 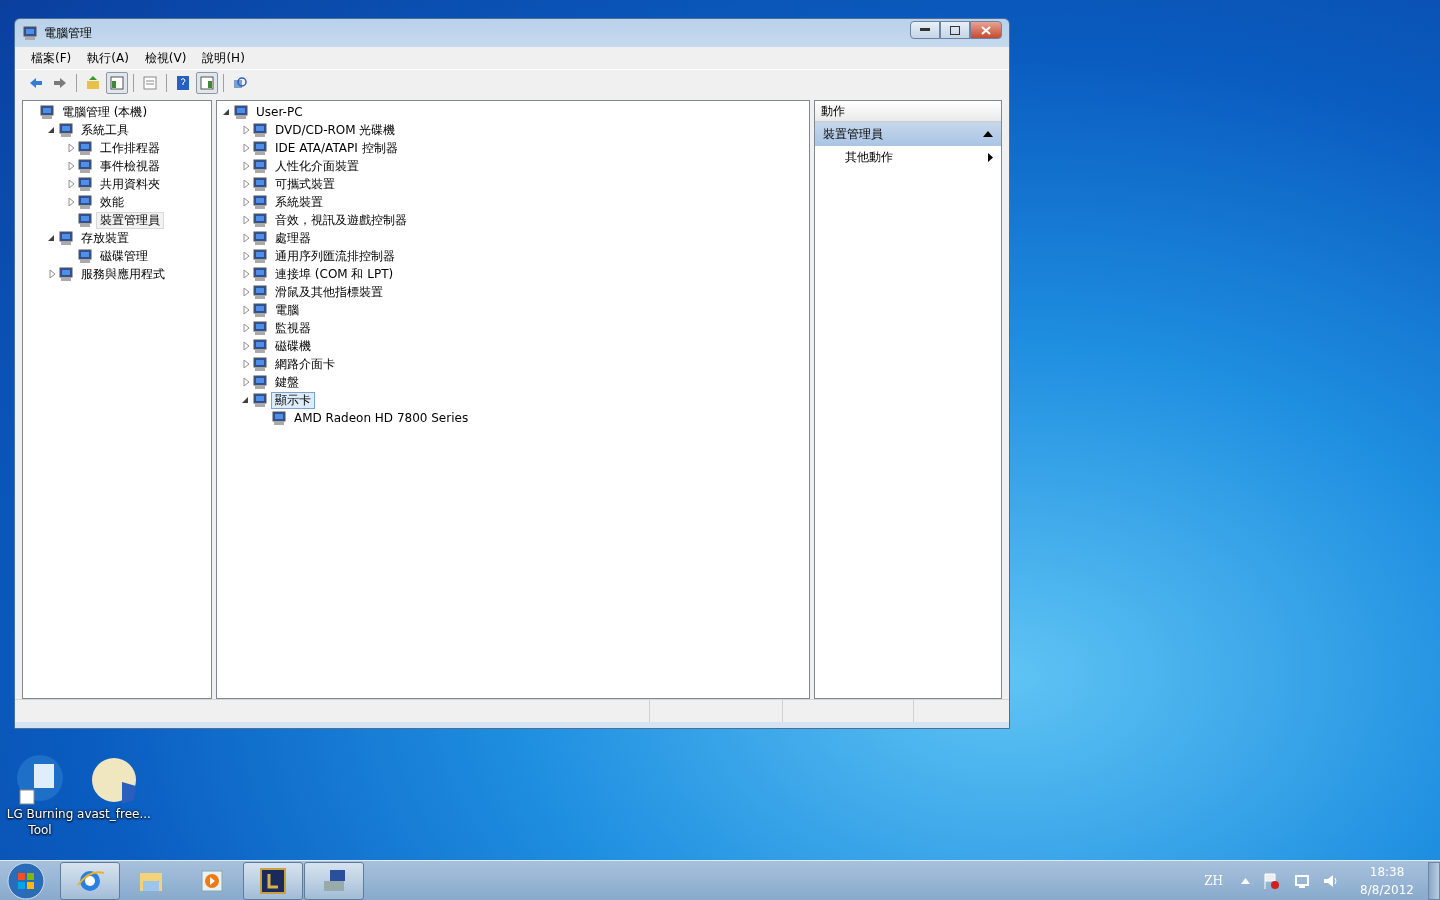 I want to click on action-item: 其他動作, so click(x=908, y=157).